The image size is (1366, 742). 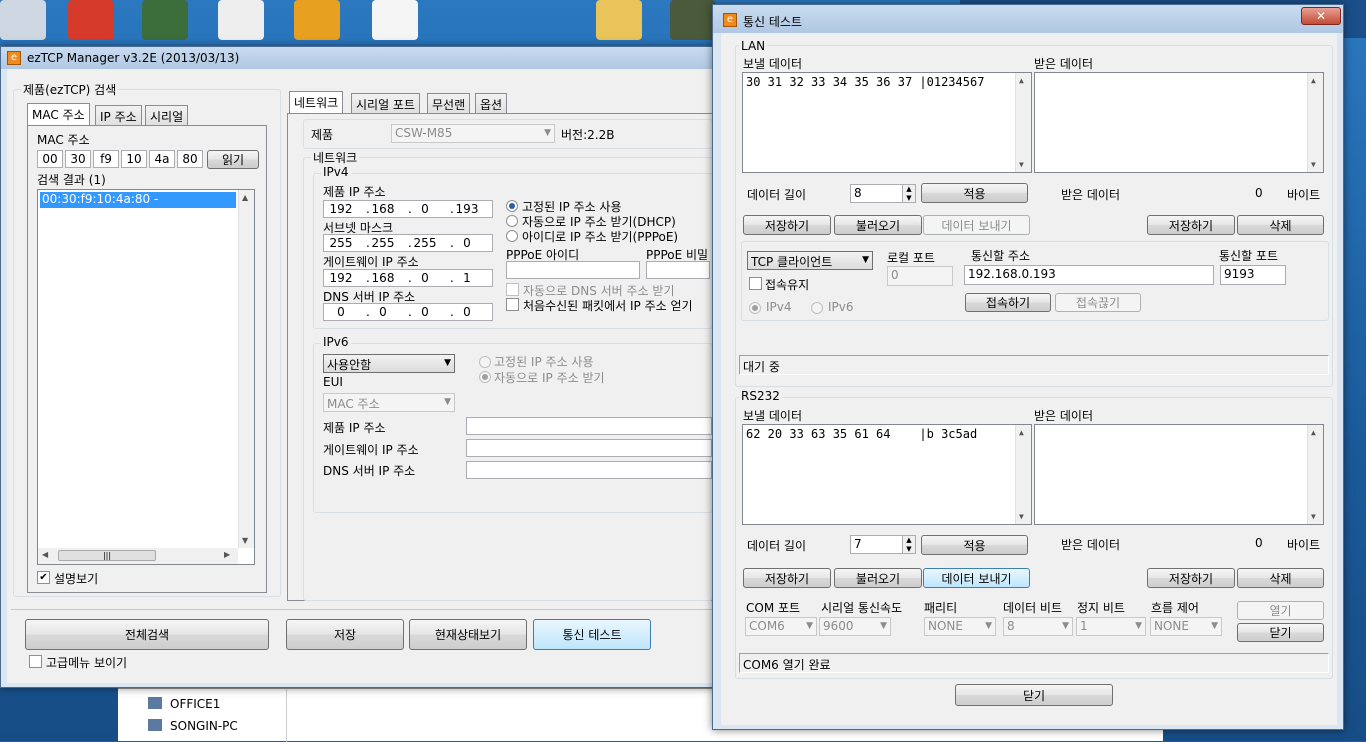 I want to click on pppoe-id-input, so click(x=573, y=270).